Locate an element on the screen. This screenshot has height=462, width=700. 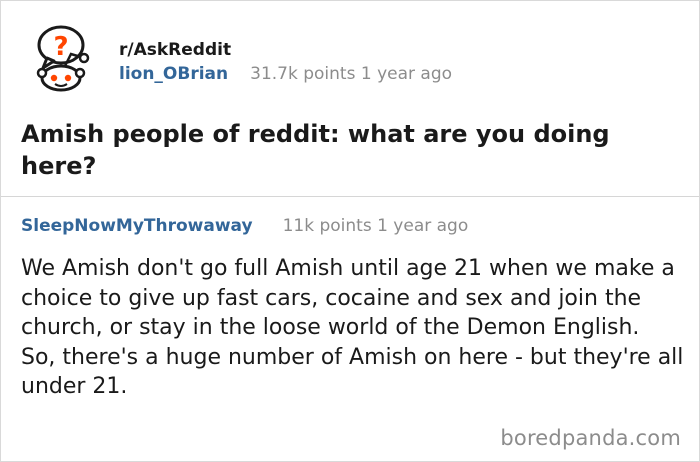
subreddit-avatar: ? is located at coordinates (60, 57).